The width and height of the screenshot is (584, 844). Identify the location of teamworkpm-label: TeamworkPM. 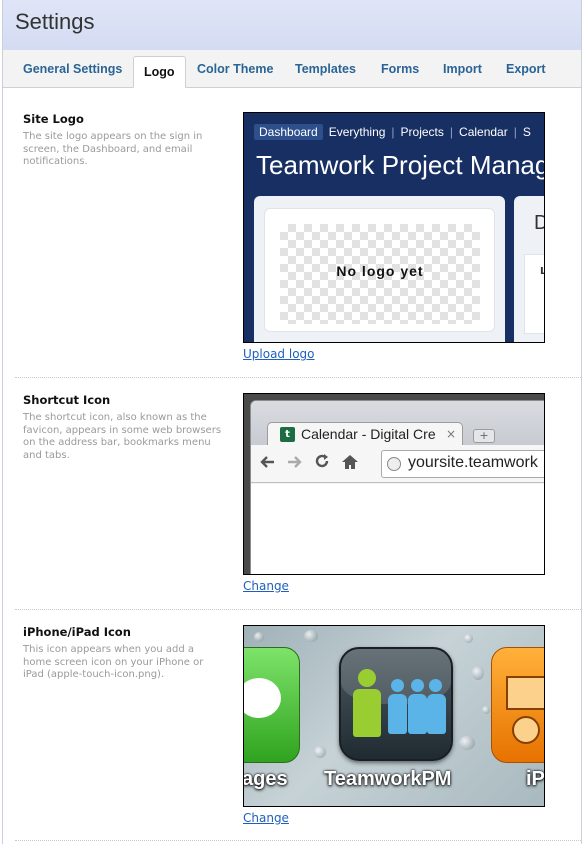
(388, 779).